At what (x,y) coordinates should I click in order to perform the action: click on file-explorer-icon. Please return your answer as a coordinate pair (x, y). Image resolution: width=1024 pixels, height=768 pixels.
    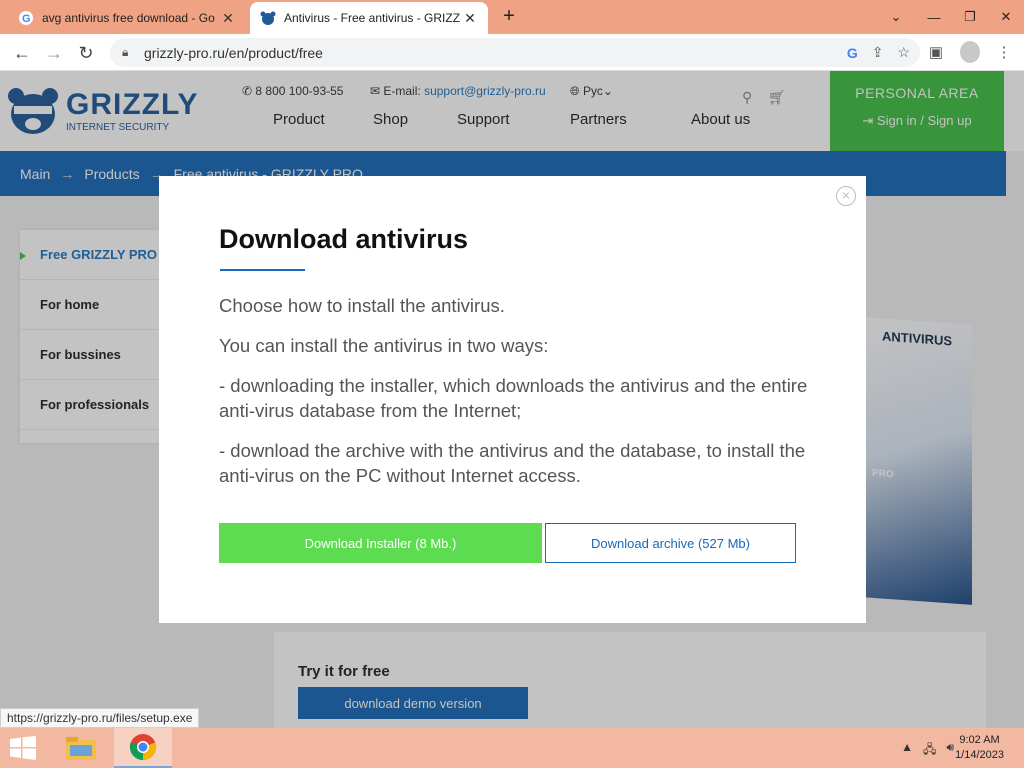
    Looking at the image, I should click on (81, 748).